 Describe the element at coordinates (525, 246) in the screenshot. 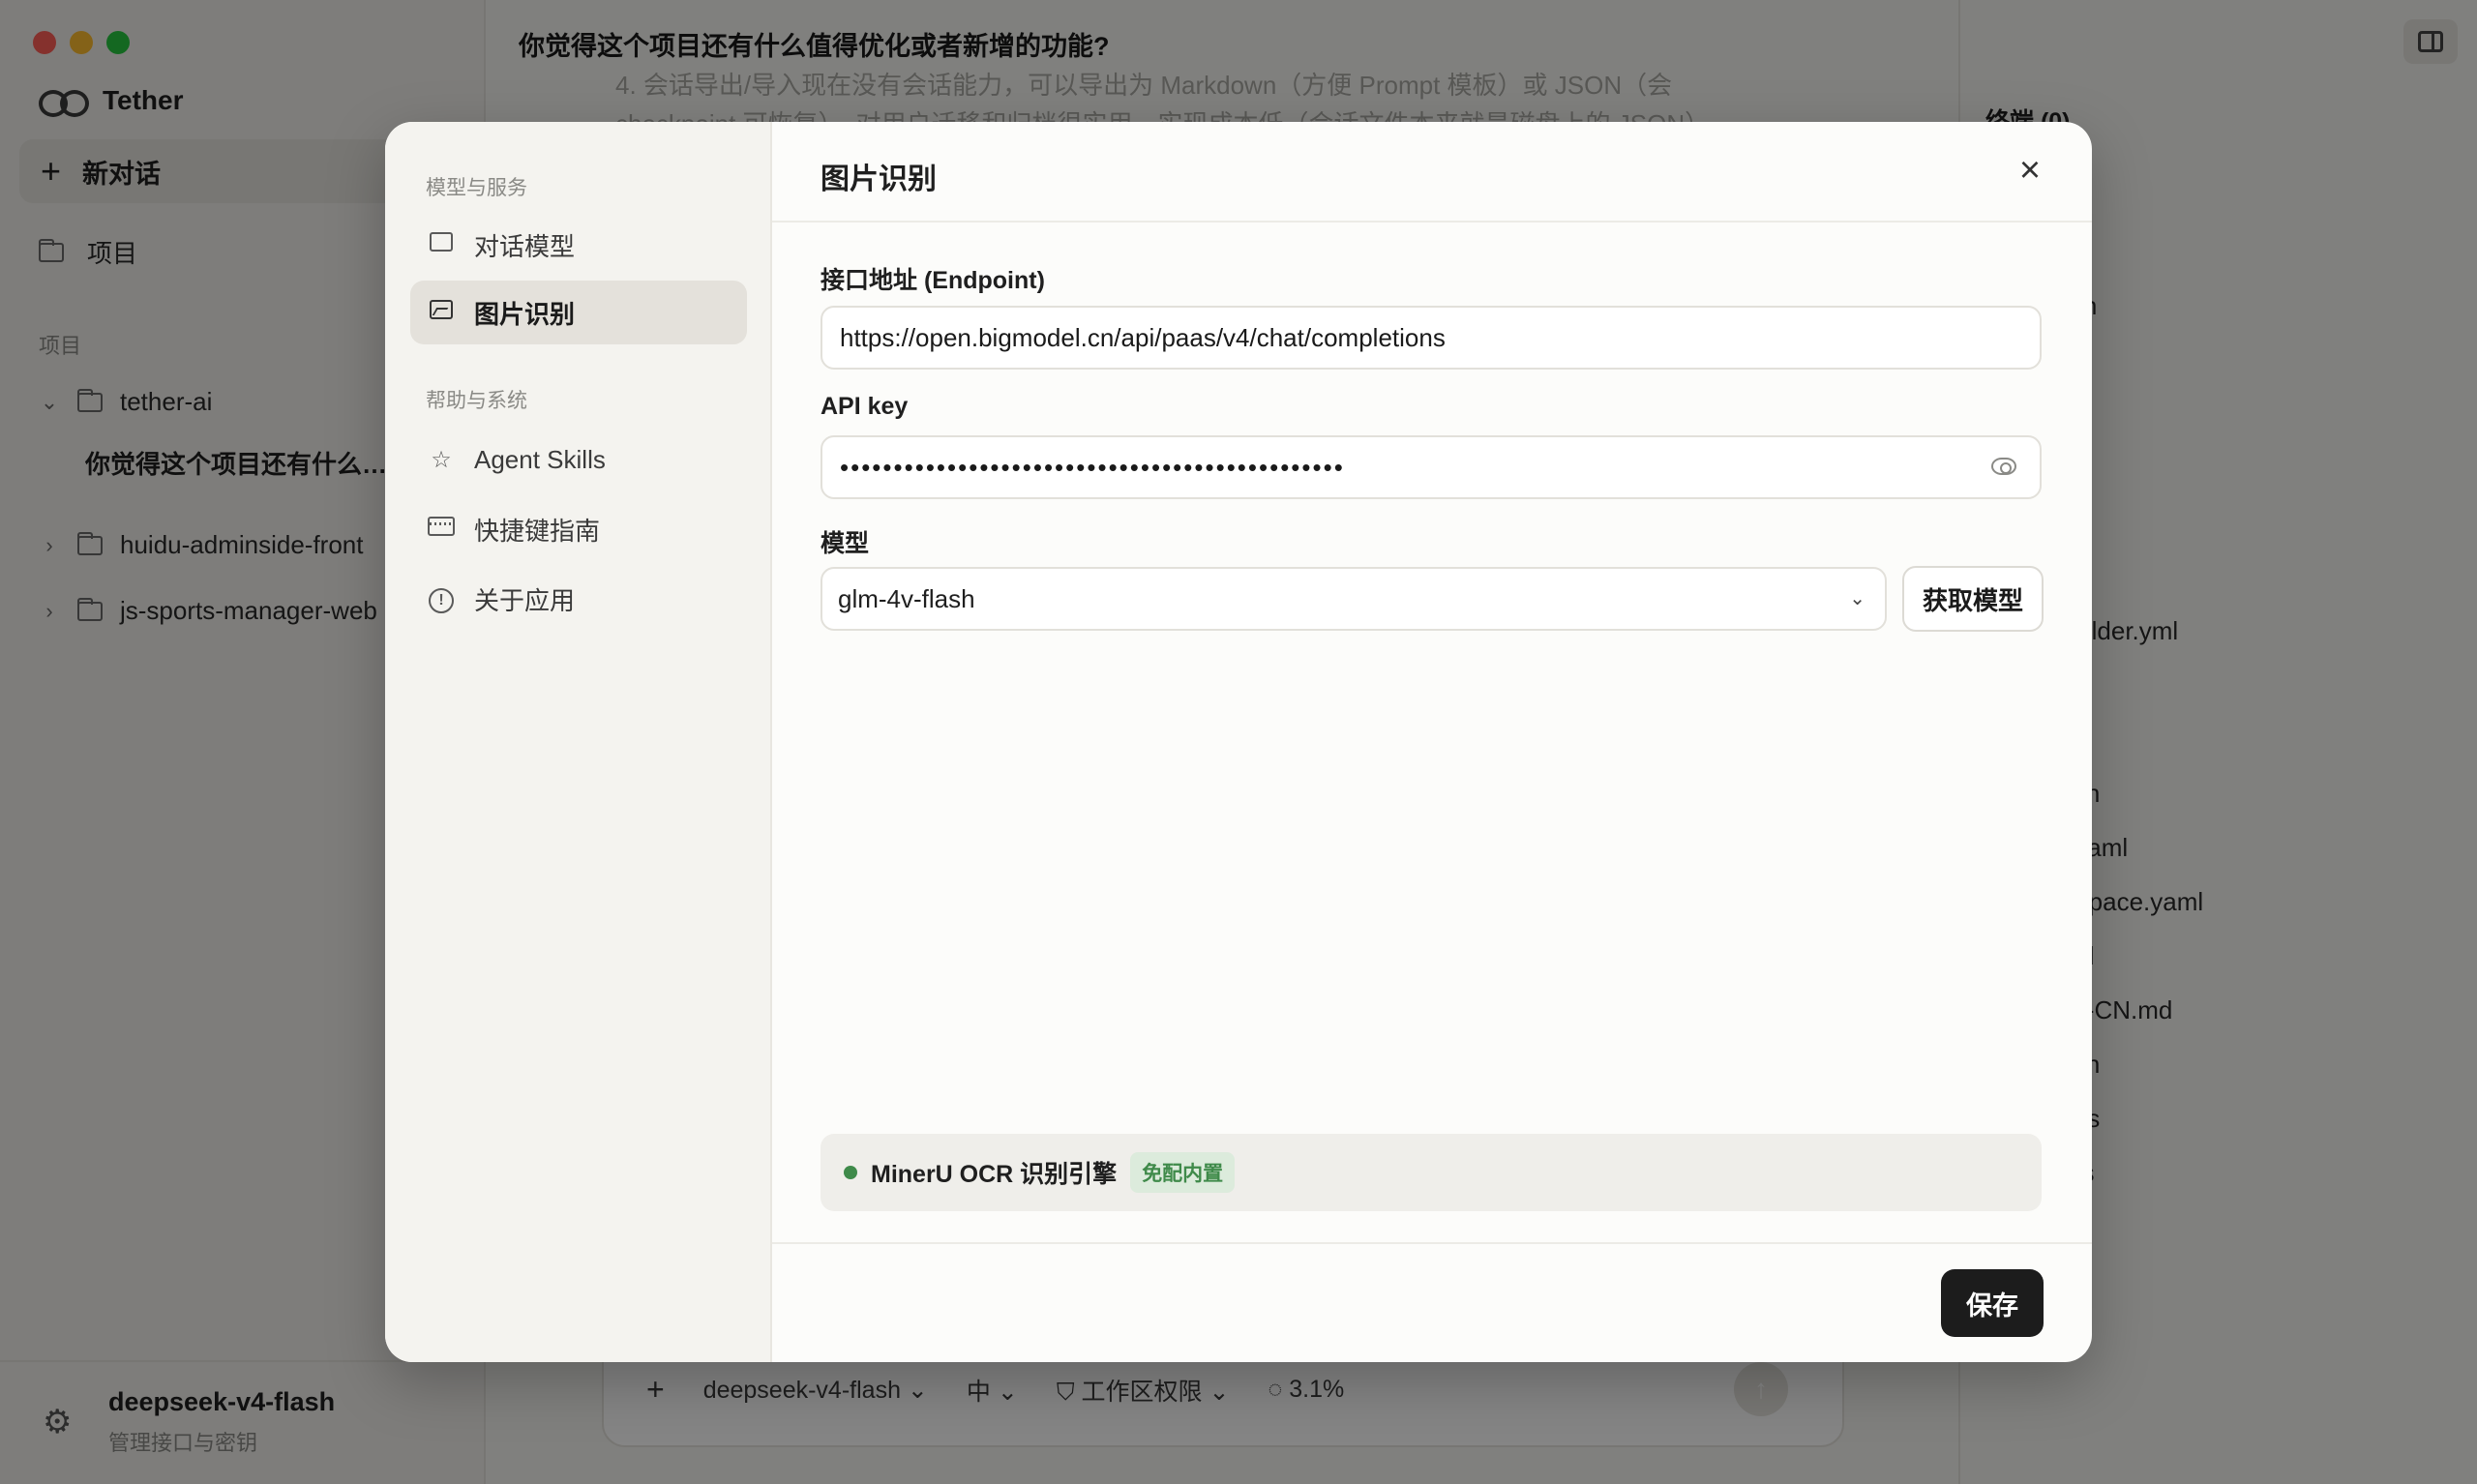

I see `nav-item-label: 对话模型` at that location.